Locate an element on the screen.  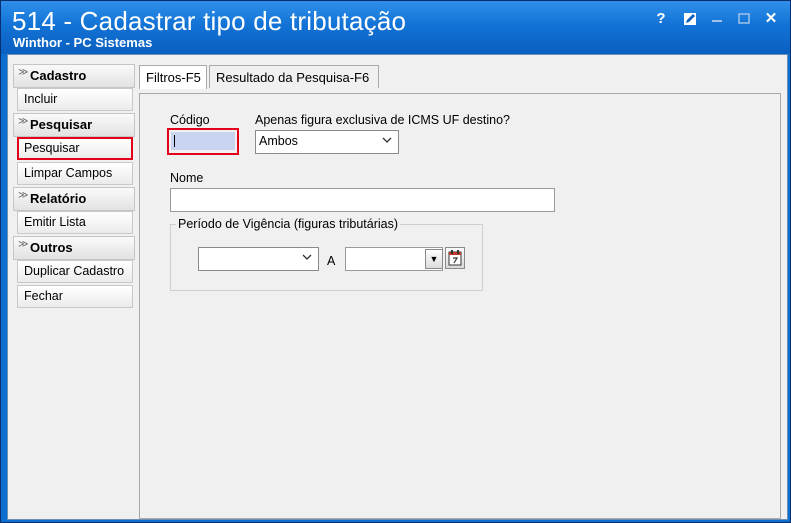
pesquisar-button: Pesquisar is located at coordinates (75, 148).